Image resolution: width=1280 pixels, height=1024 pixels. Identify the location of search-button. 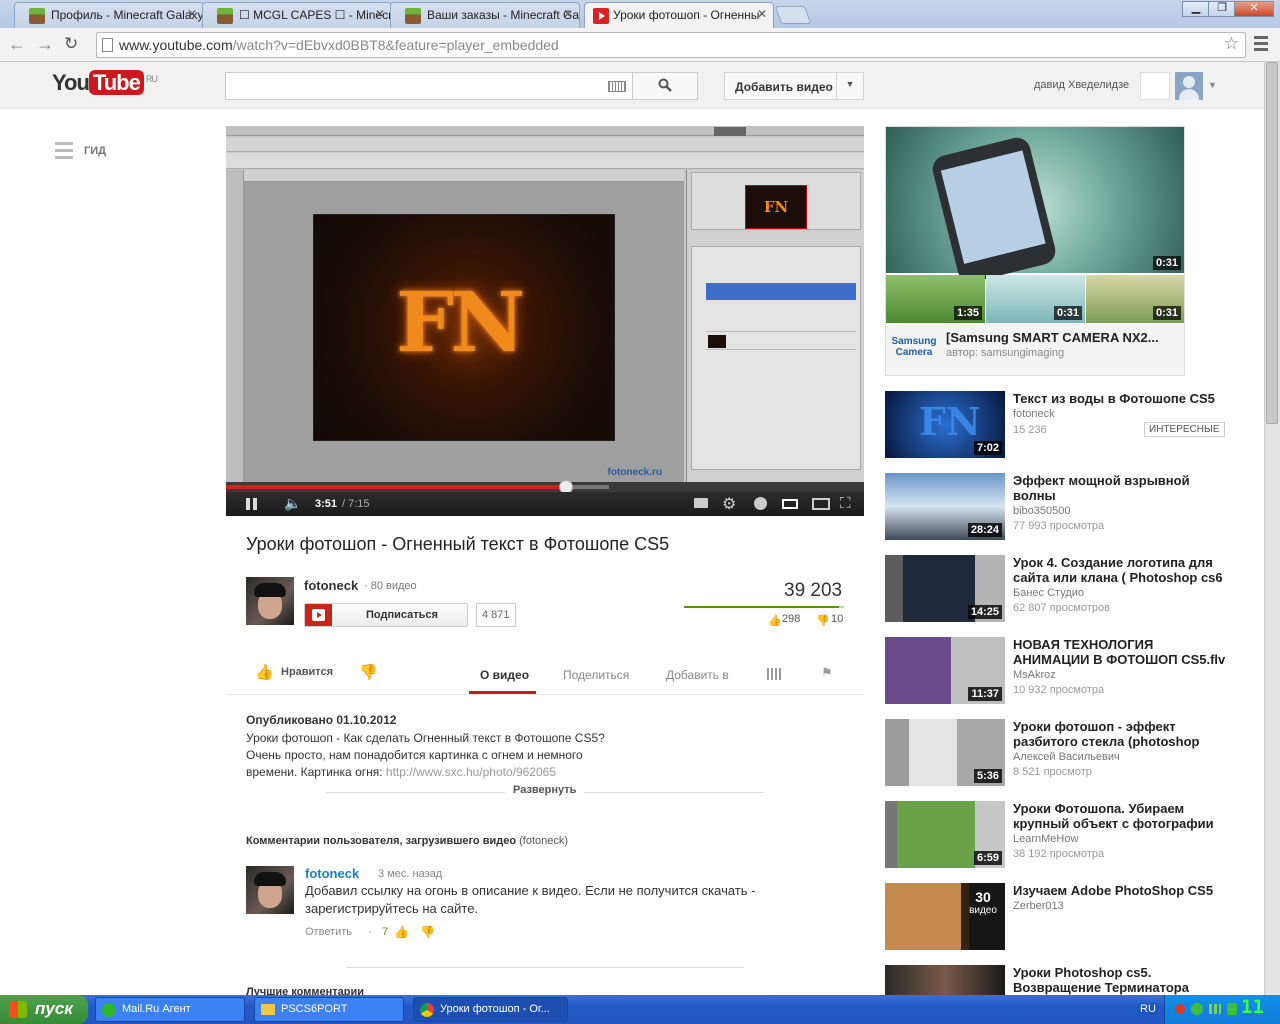
(665, 86).